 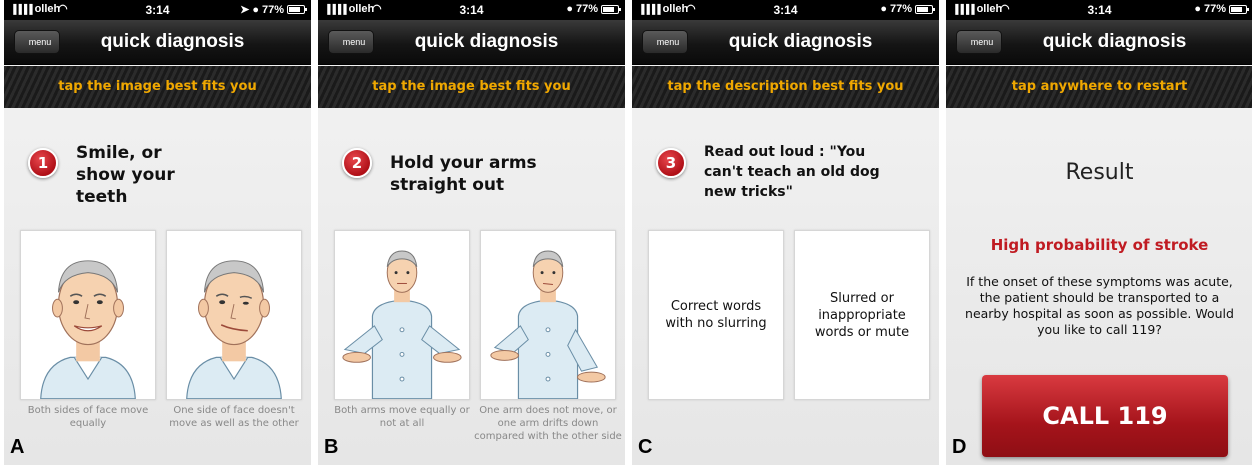 What do you see at coordinates (1099, 172) in the screenshot?
I see `result-heading: Result` at bounding box center [1099, 172].